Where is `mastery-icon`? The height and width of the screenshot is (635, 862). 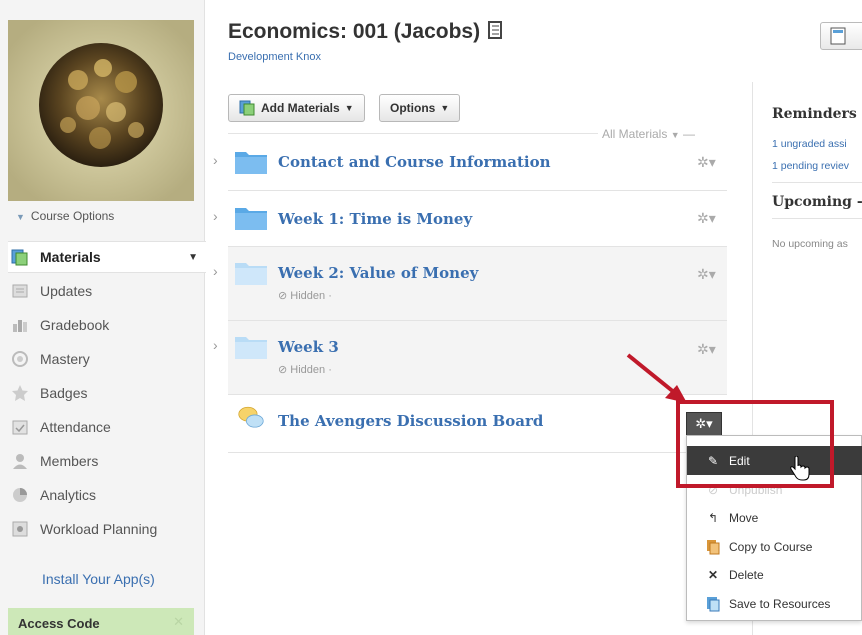 mastery-icon is located at coordinates (20, 359).